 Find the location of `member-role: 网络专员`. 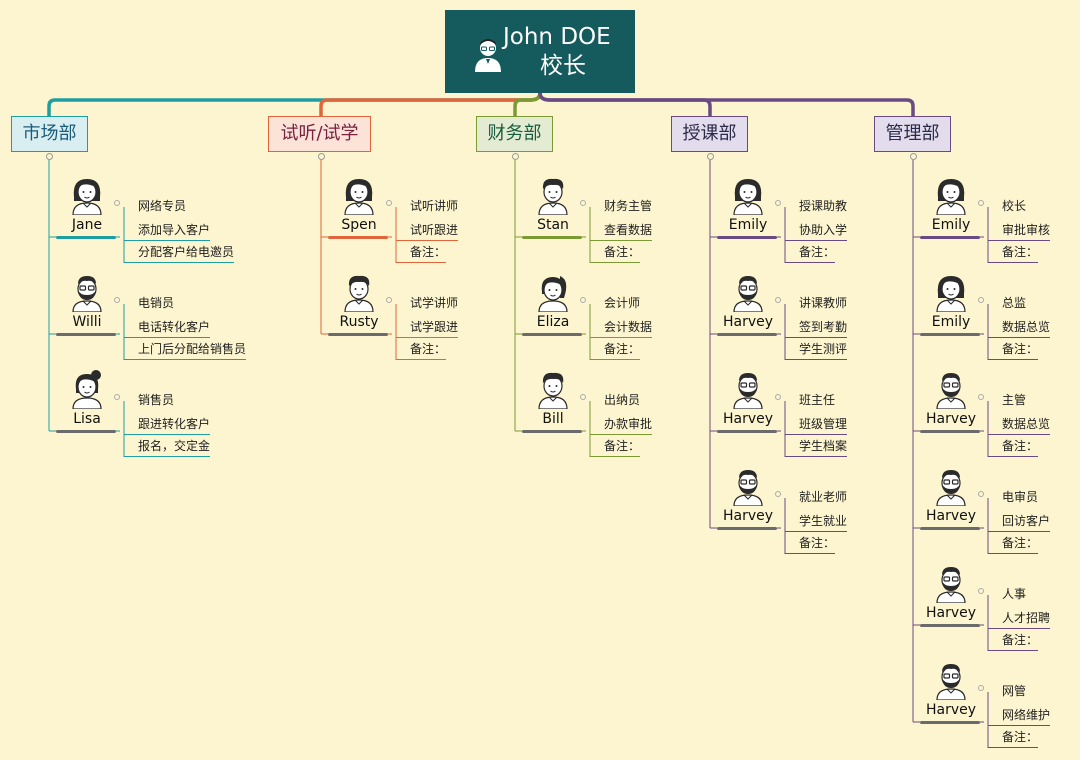

member-role: 网络专员 is located at coordinates (162, 205).